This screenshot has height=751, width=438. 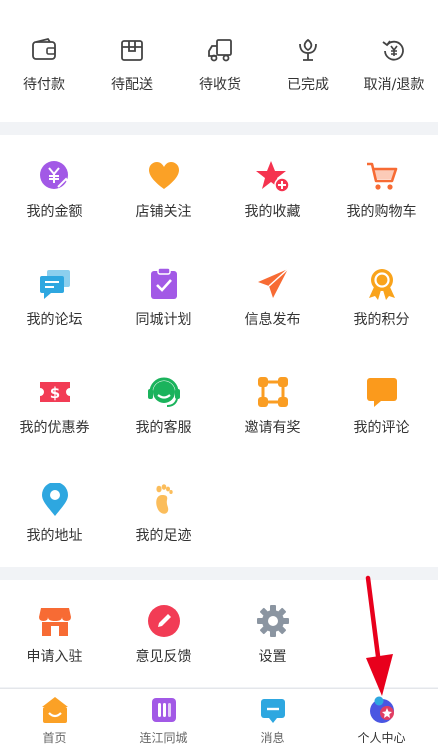 I want to click on comment-icon, so click(x=382, y=392).